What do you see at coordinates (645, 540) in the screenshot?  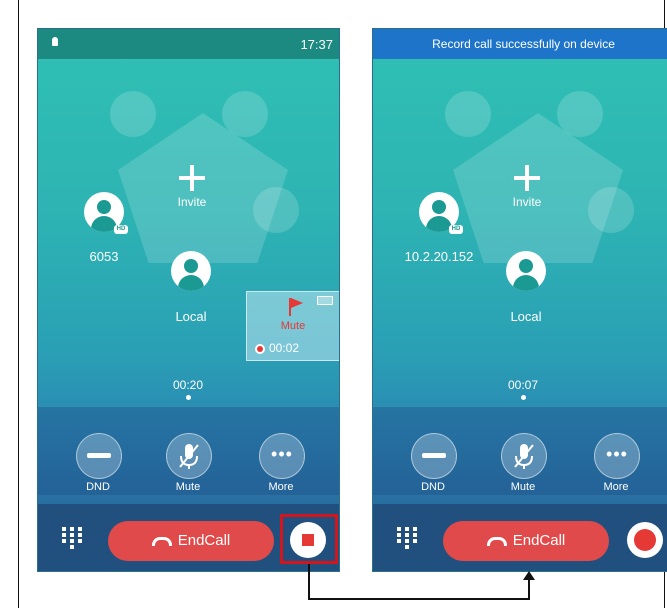 I see `start-record-button` at bounding box center [645, 540].